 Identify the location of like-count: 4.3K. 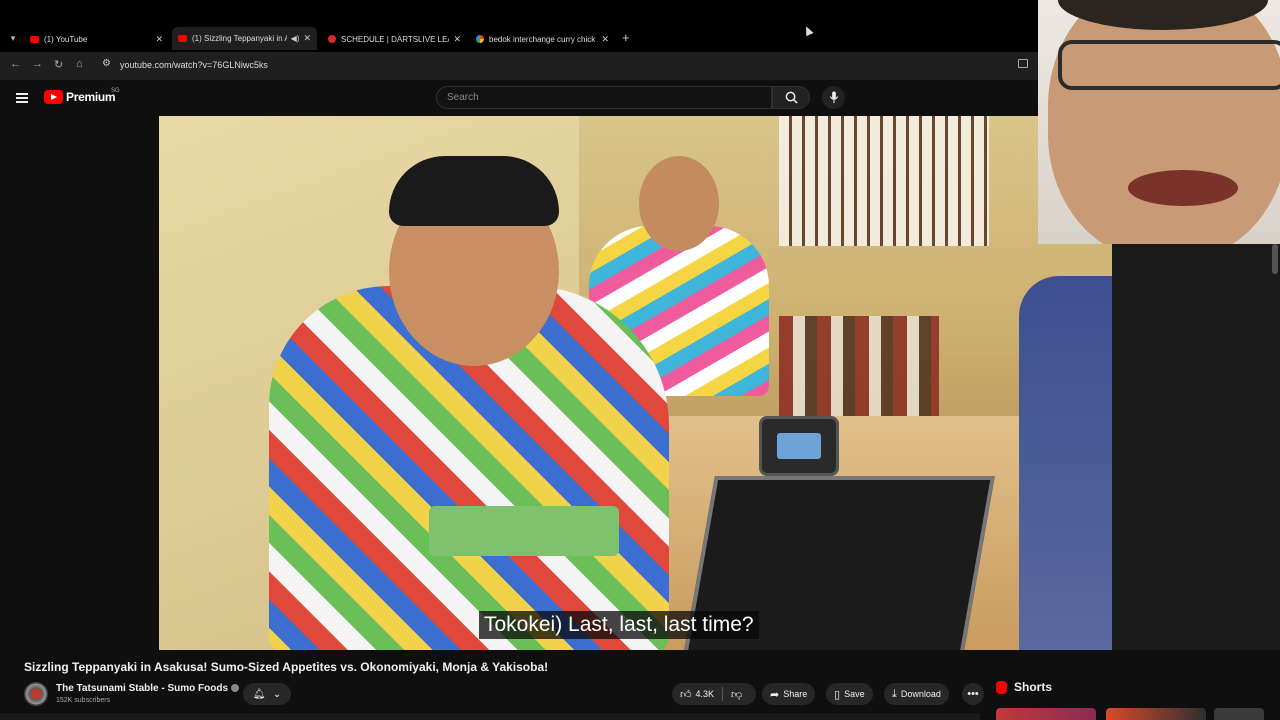
(705, 694).